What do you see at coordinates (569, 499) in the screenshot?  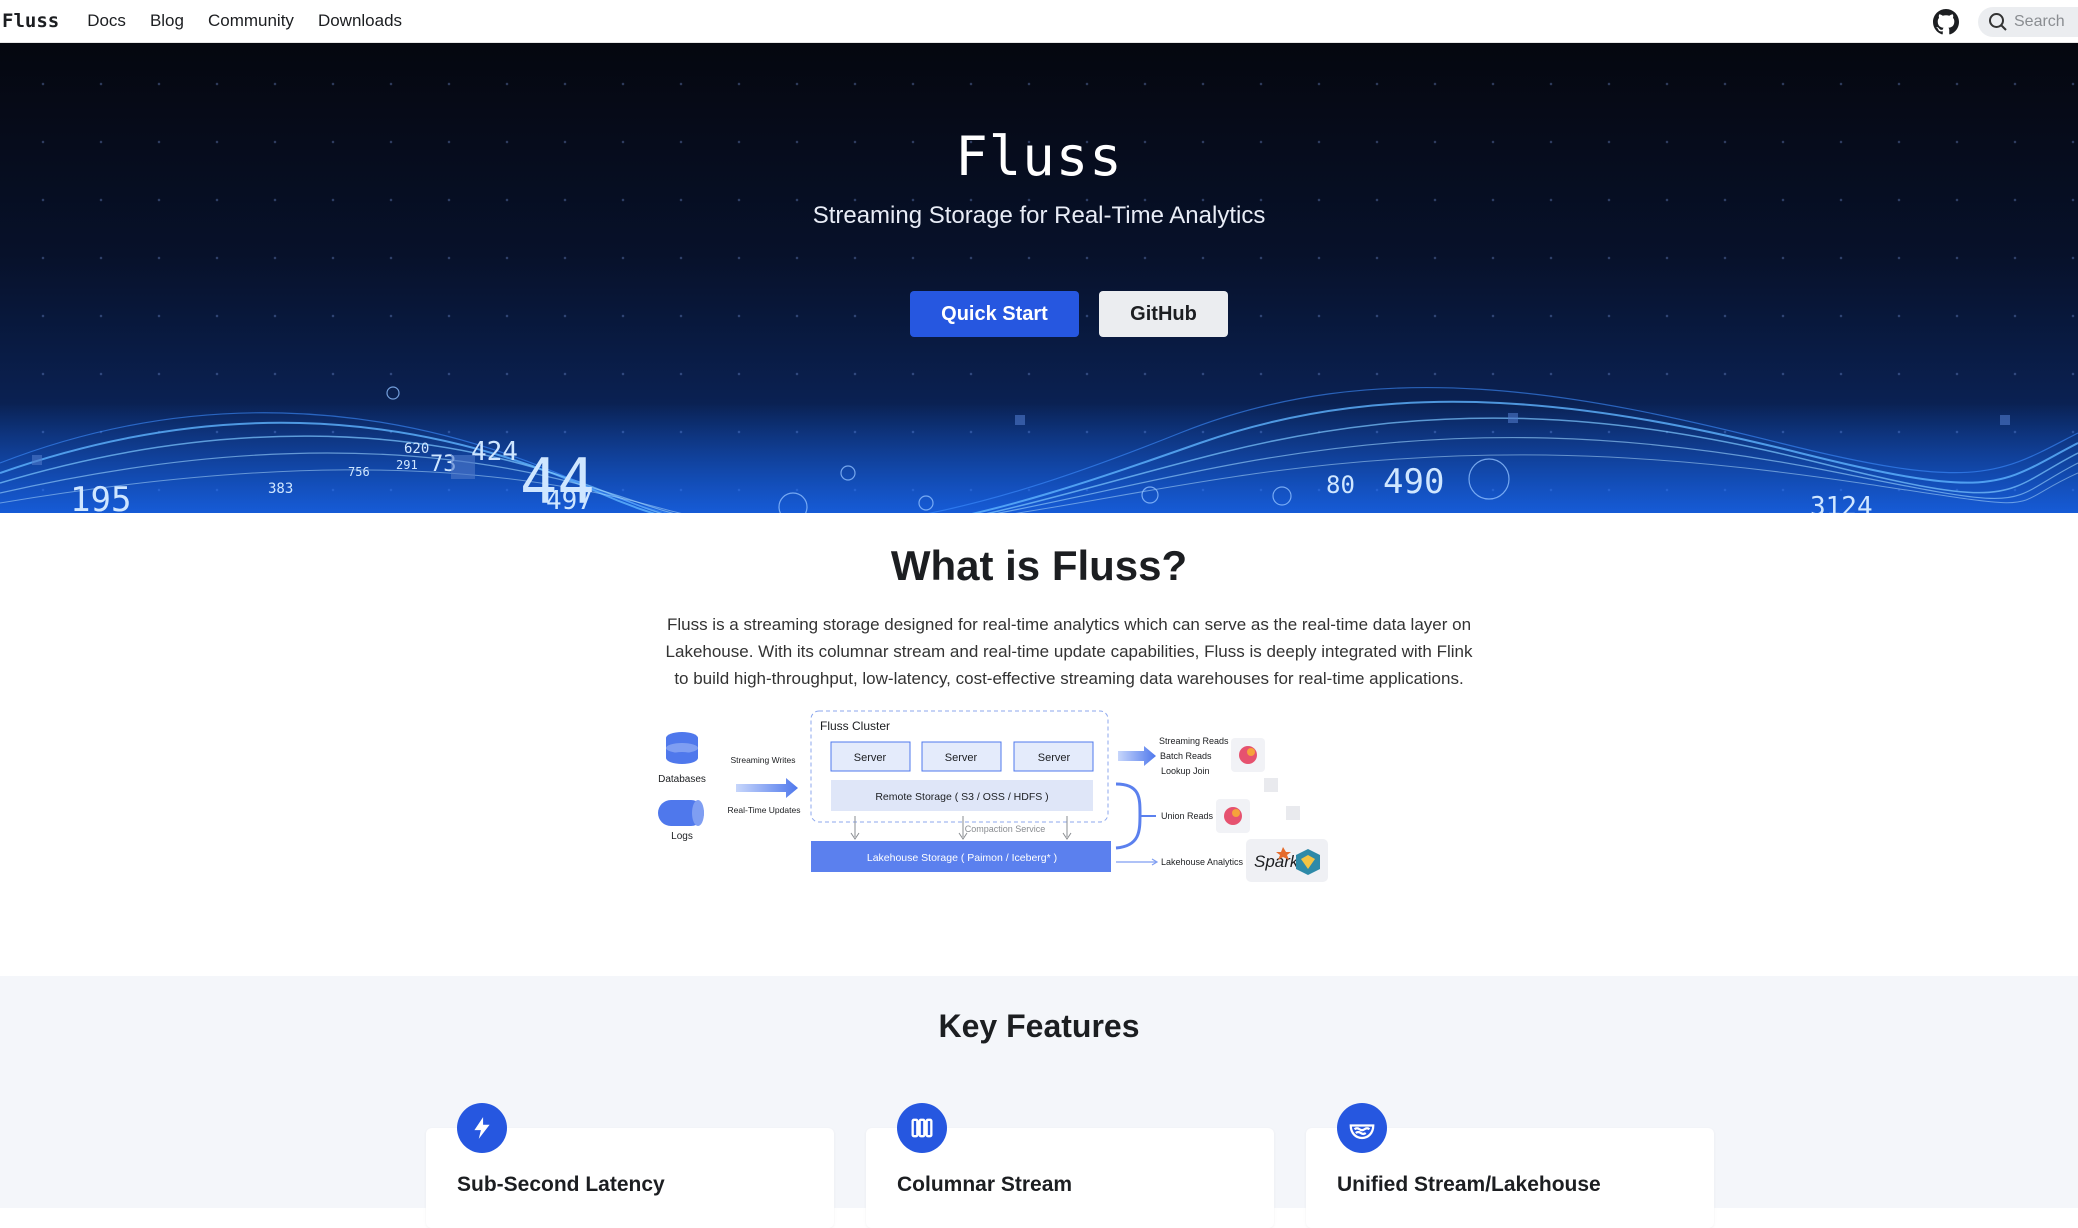 I see `decor-number: 497` at bounding box center [569, 499].